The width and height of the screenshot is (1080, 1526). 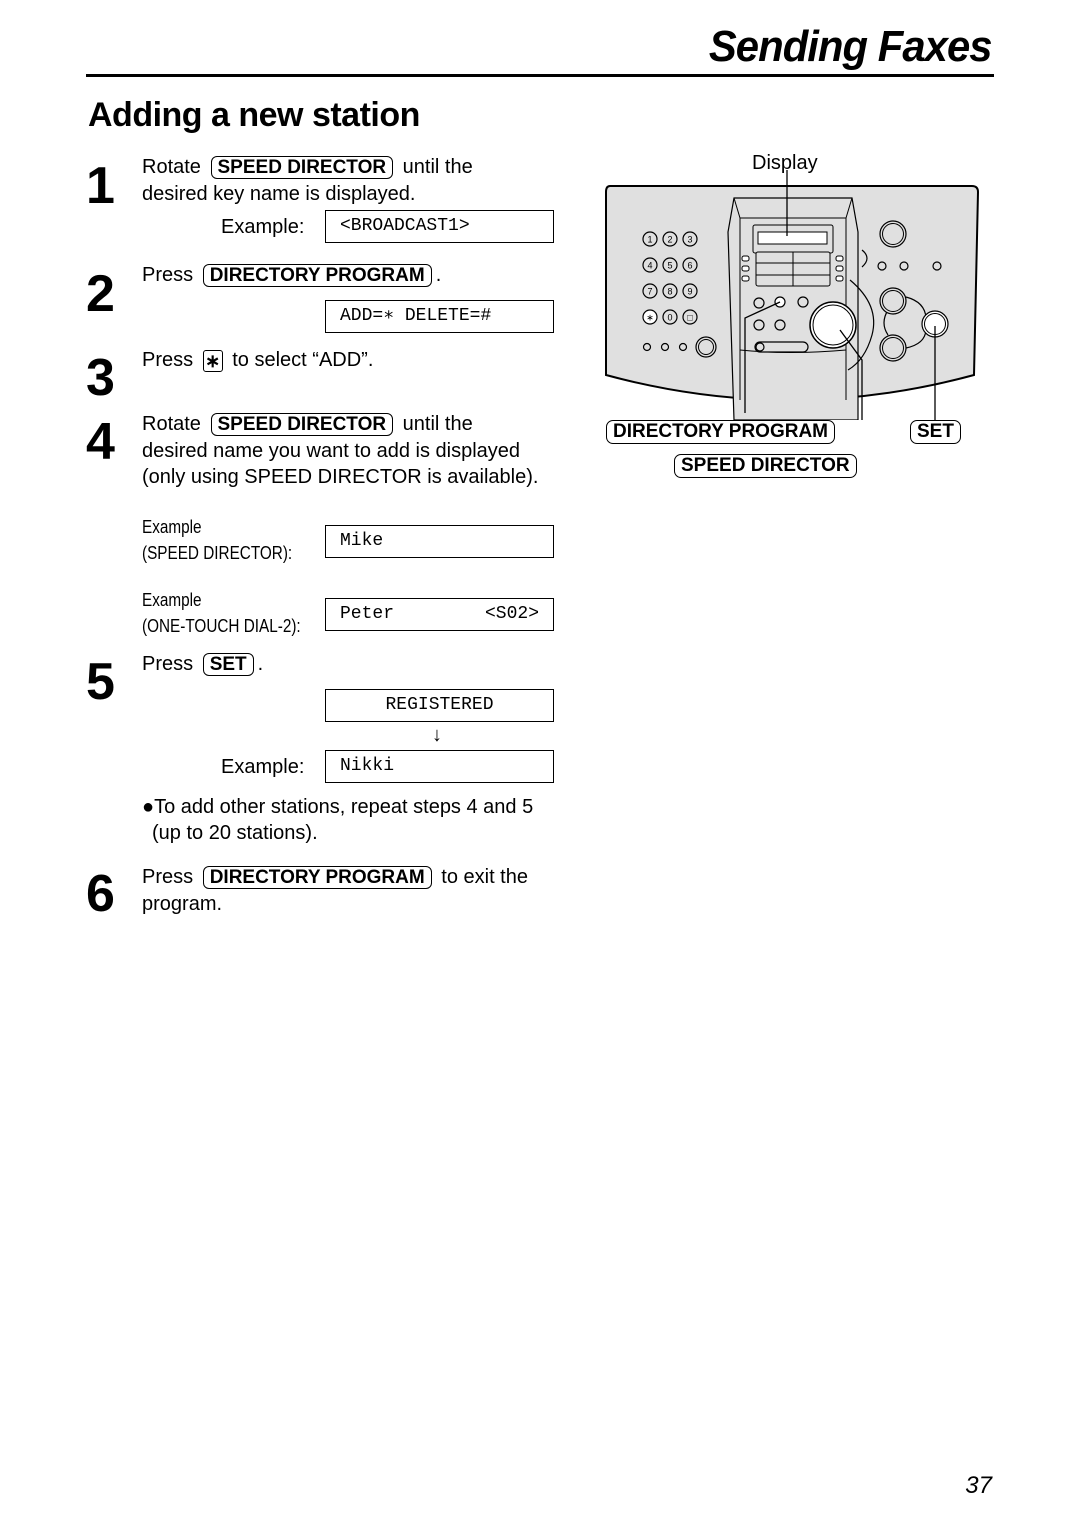 I want to click on step-number-3: 3, so click(x=100, y=378).